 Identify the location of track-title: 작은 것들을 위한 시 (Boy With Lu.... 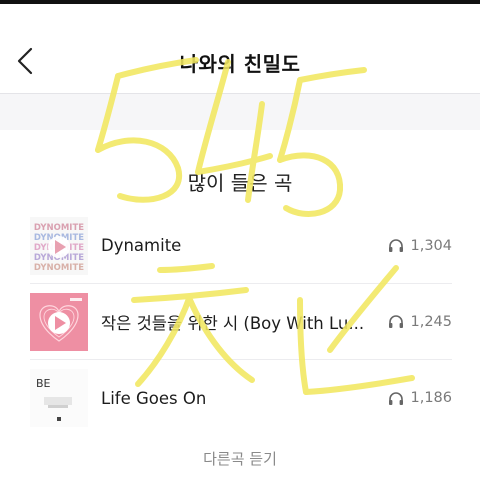
(233, 323).